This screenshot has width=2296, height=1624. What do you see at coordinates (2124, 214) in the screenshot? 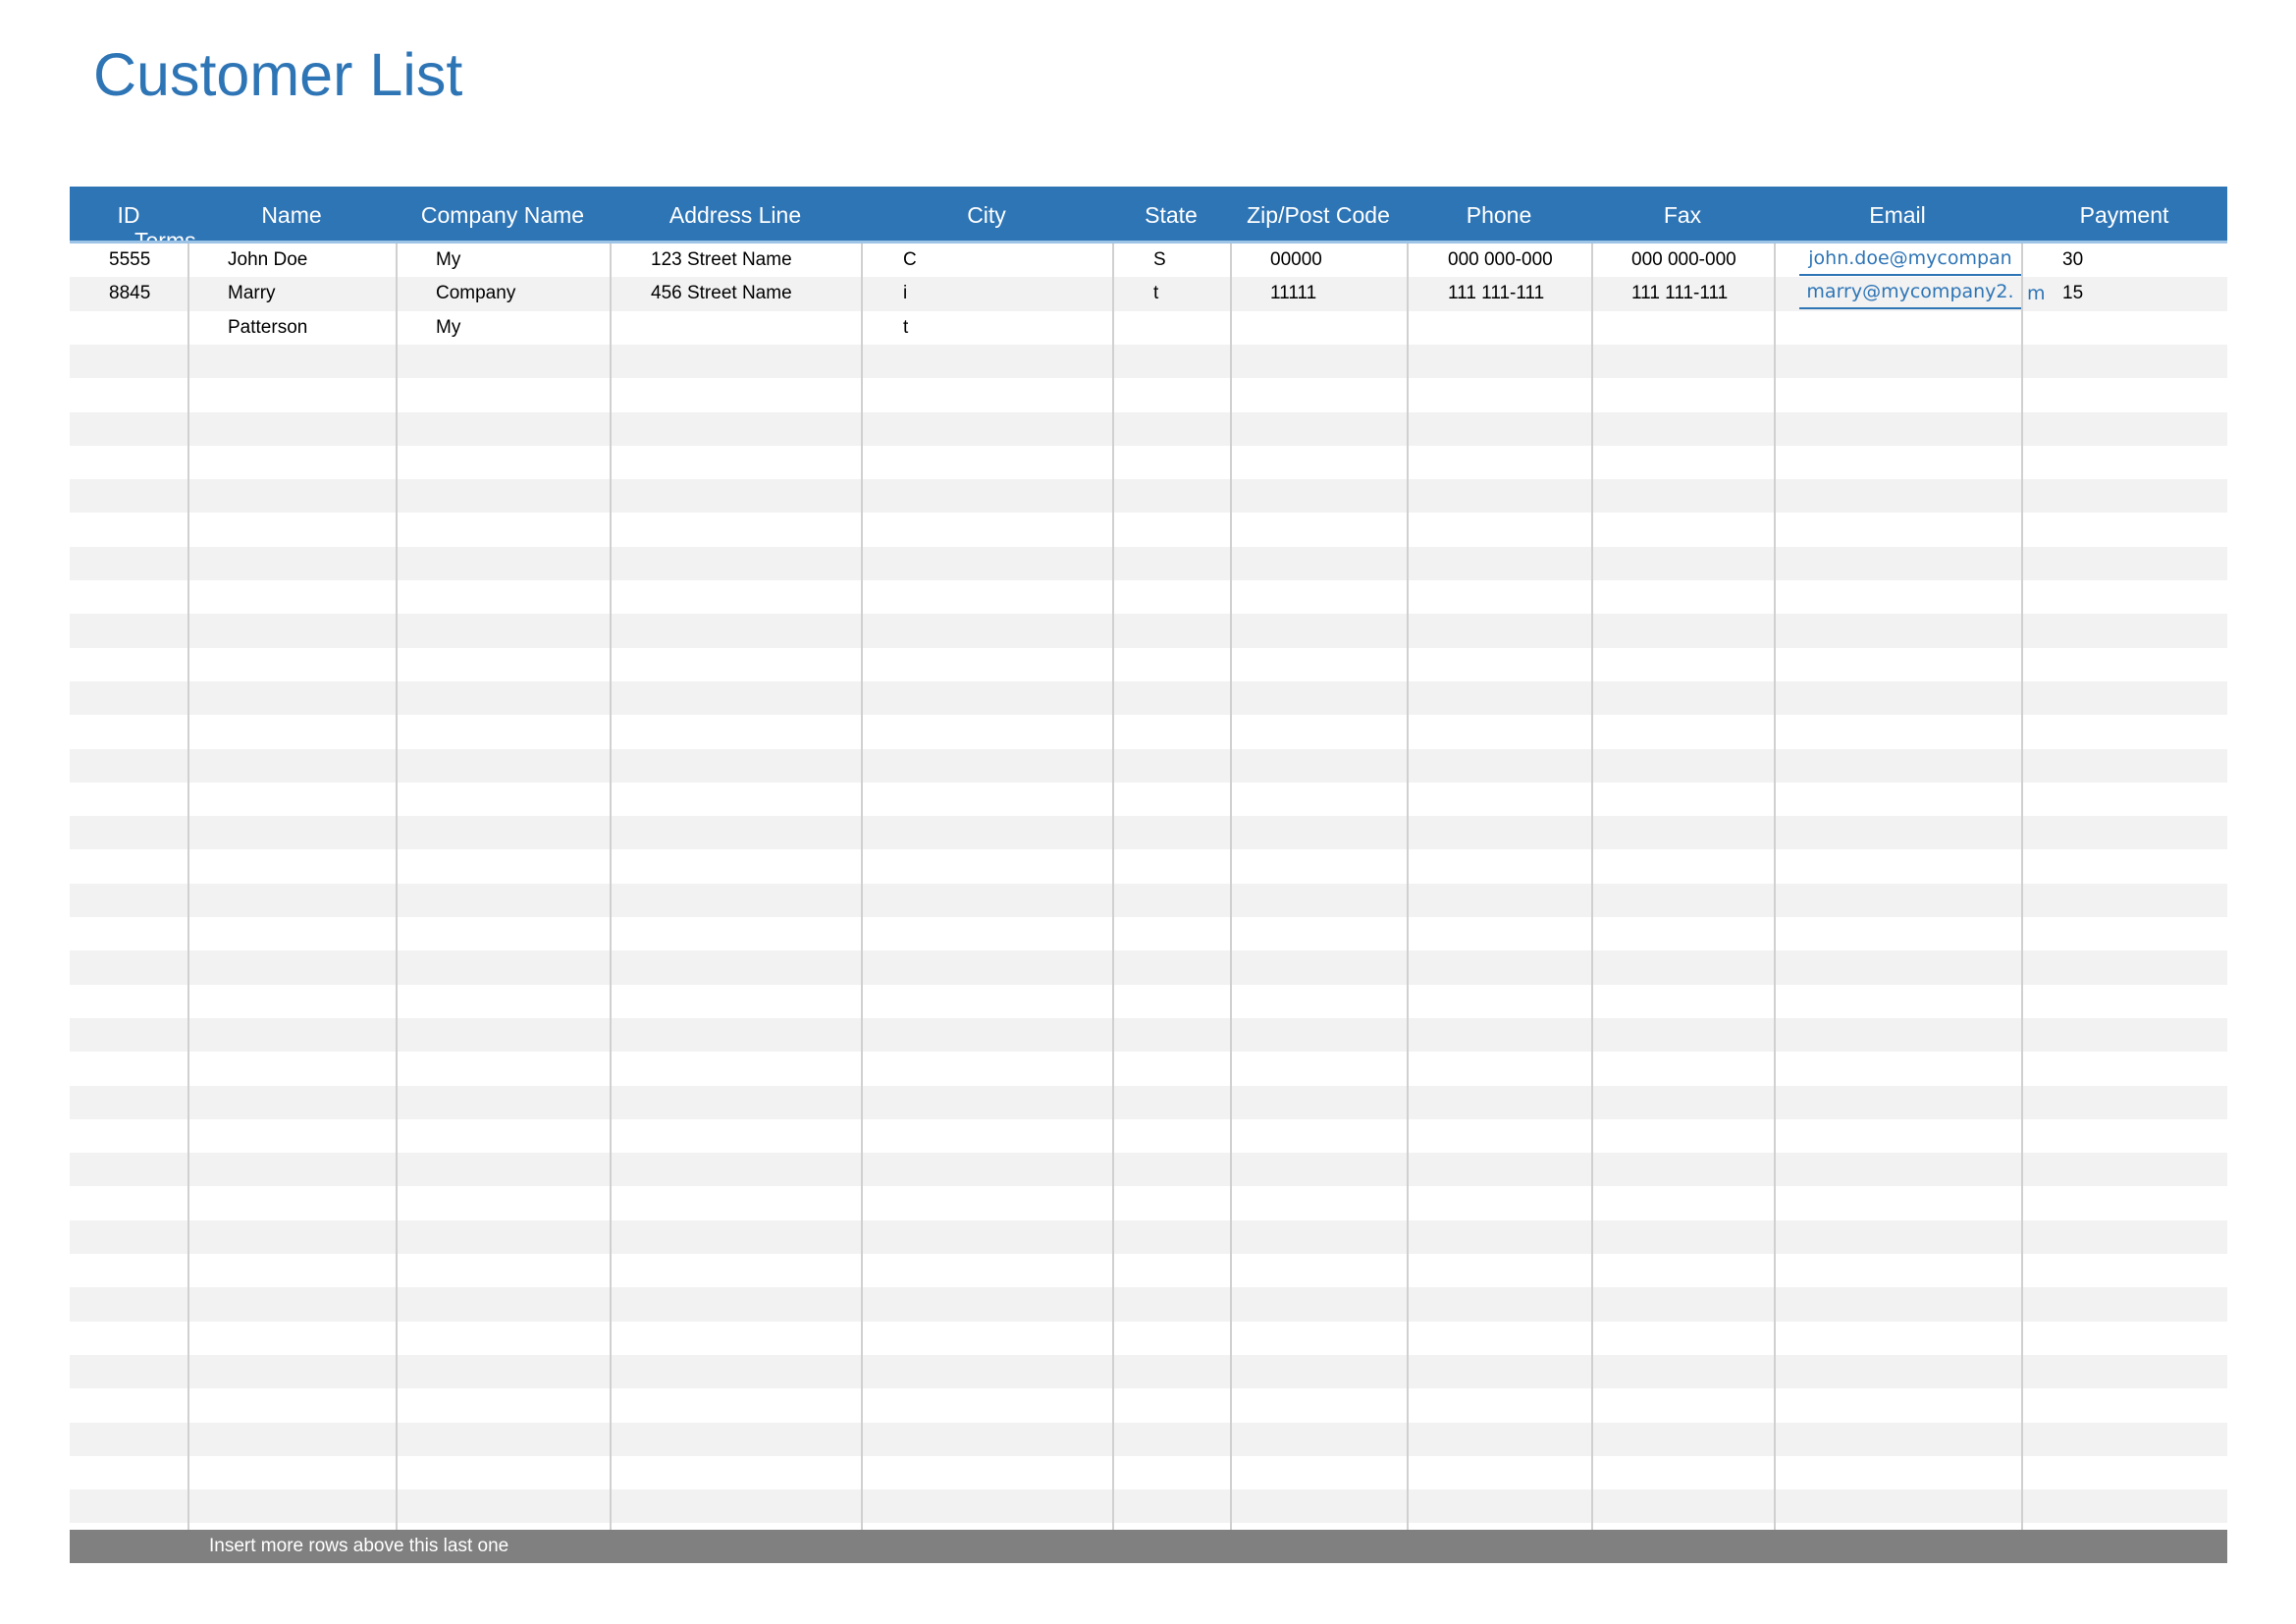
I see `column-header-payment: Payment` at bounding box center [2124, 214].